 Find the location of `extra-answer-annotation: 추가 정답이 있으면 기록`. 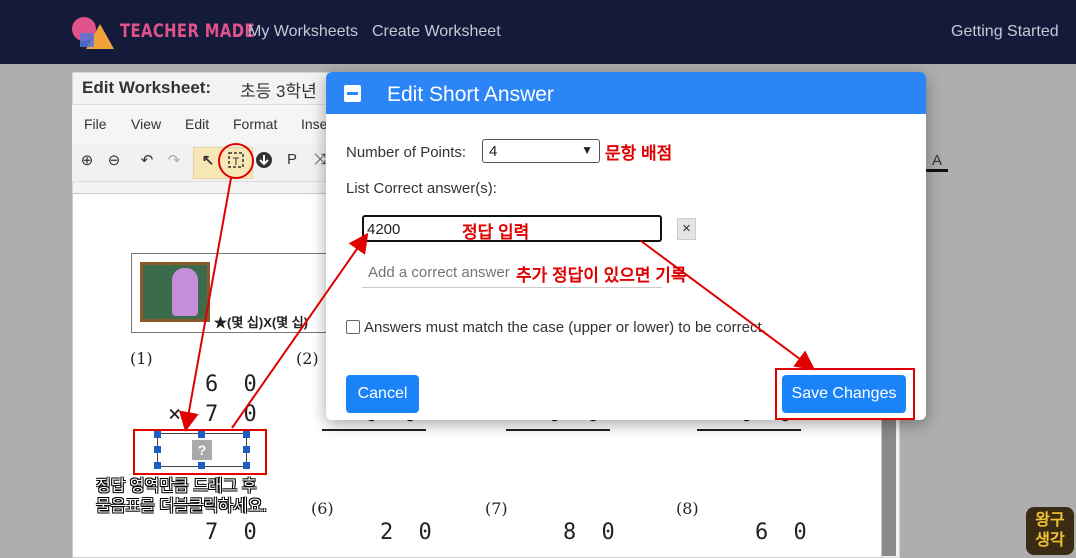

extra-answer-annotation: 추가 정답이 있으면 기록 is located at coordinates (601, 275).